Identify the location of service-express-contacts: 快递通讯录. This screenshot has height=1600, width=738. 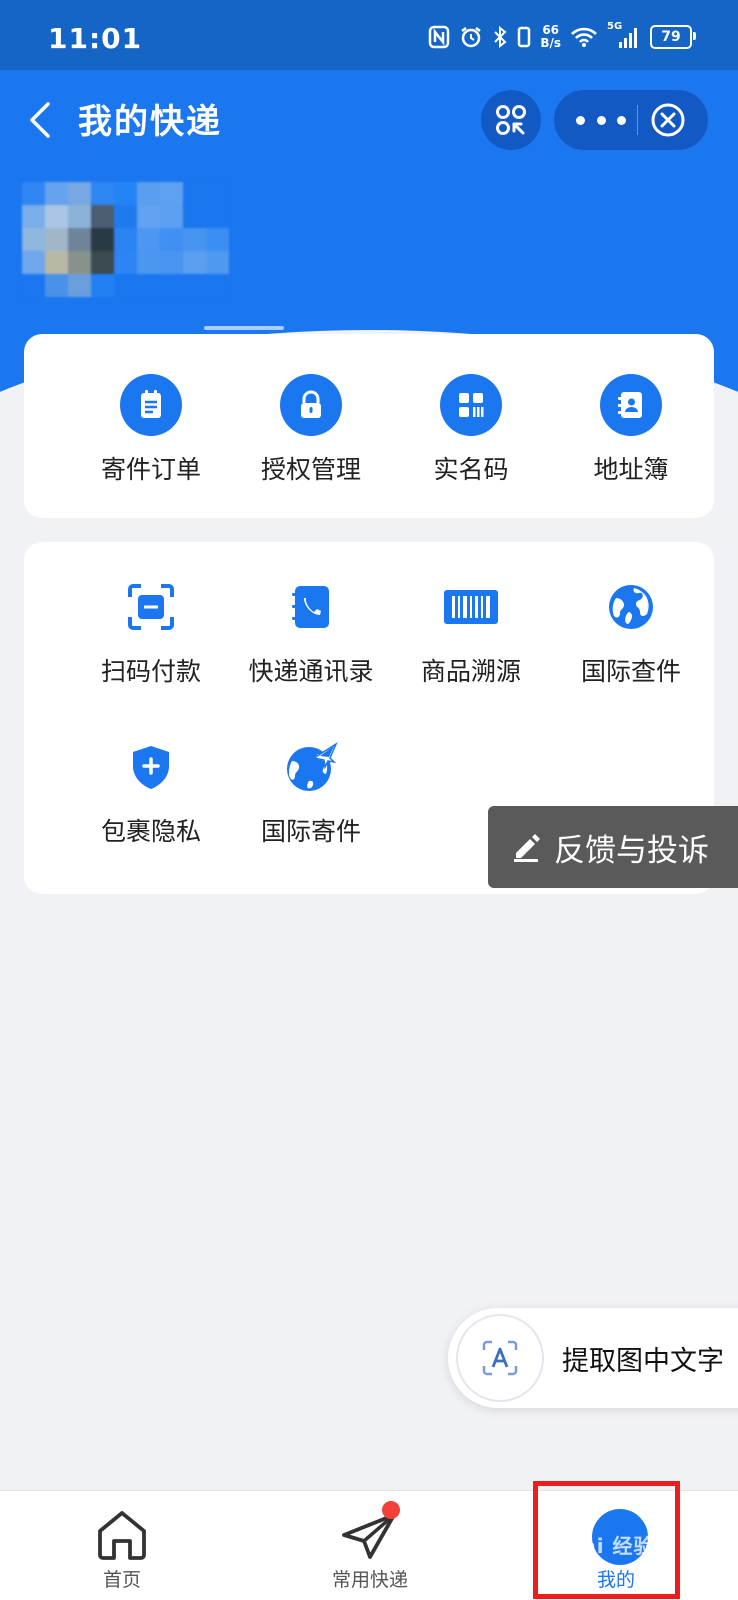
(311, 632).